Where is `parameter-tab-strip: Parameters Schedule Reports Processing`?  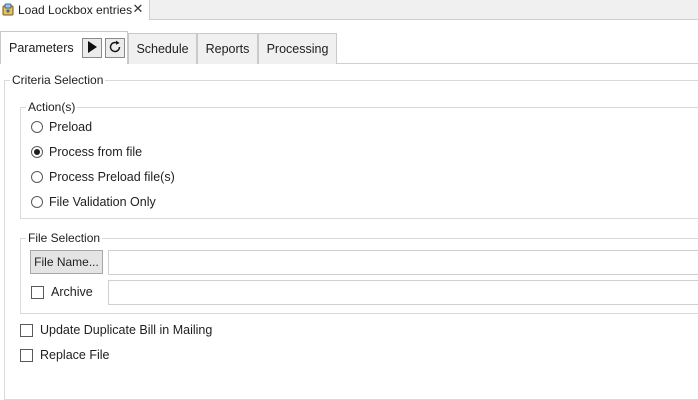 parameter-tab-strip: Parameters Schedule Reports Processing is located at coordinates (349, 47).